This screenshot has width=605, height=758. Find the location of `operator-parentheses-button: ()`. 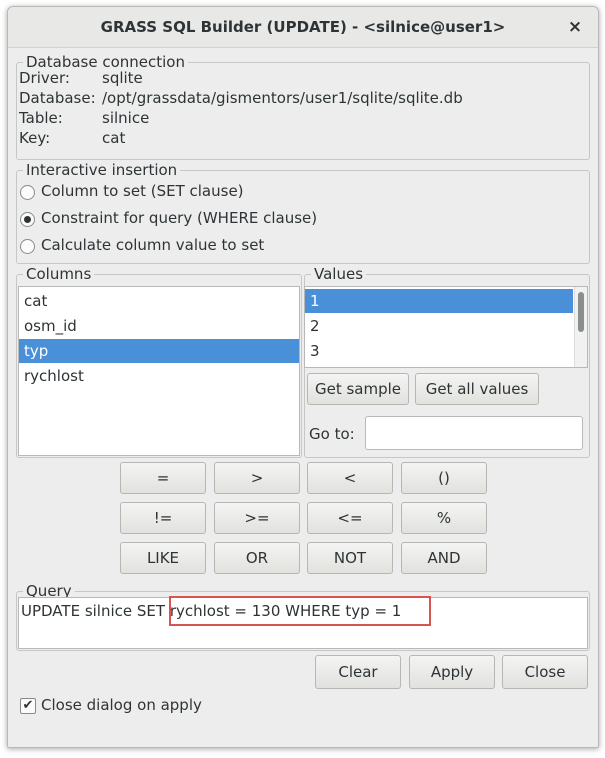

operator-parentheses-button: () is located at coordinates (444, 478).